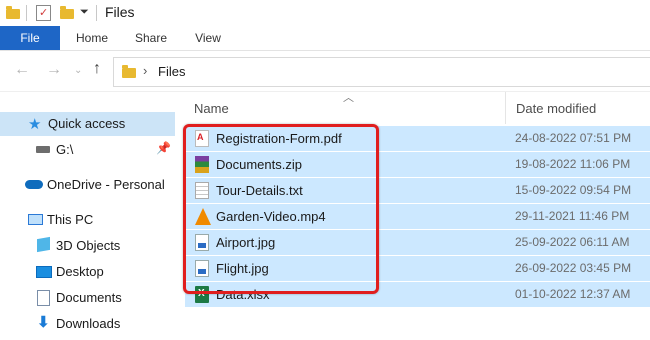  I want to click on sidebar-item-label: Downloads, so click(88, 323).